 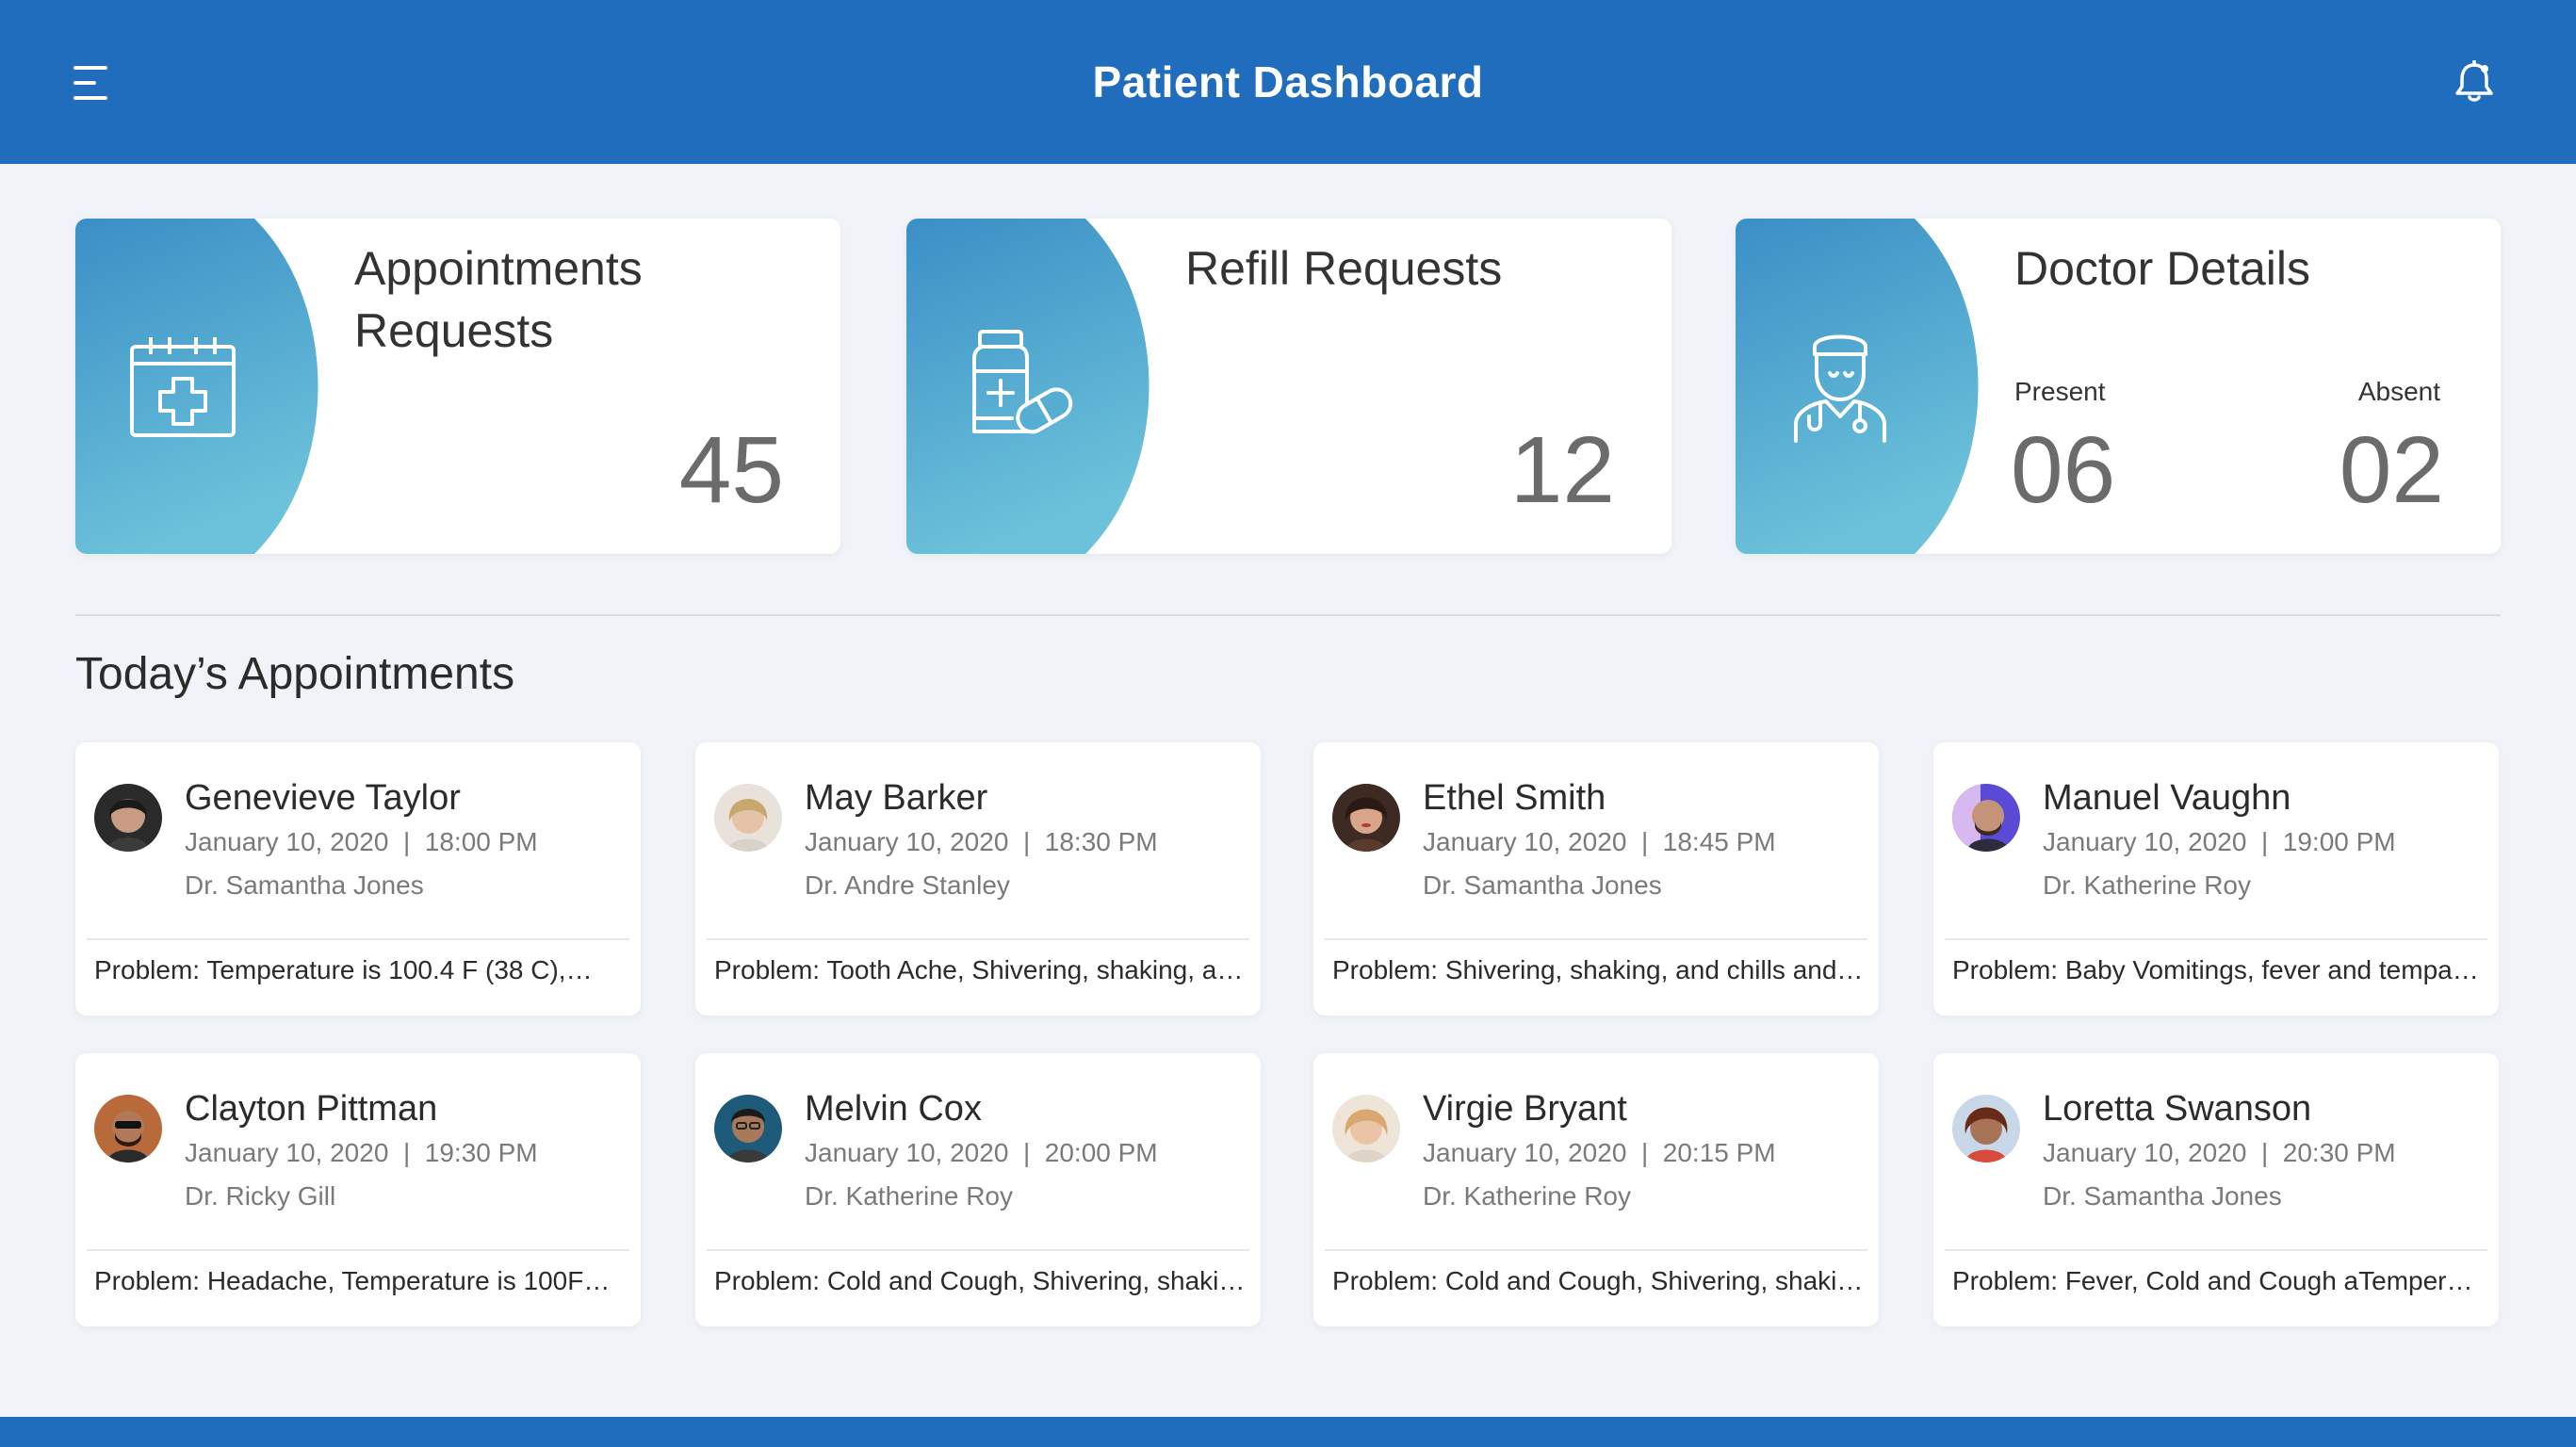 I want to click on app-header: Patient Dashboard, so click(x=1288, y=82).